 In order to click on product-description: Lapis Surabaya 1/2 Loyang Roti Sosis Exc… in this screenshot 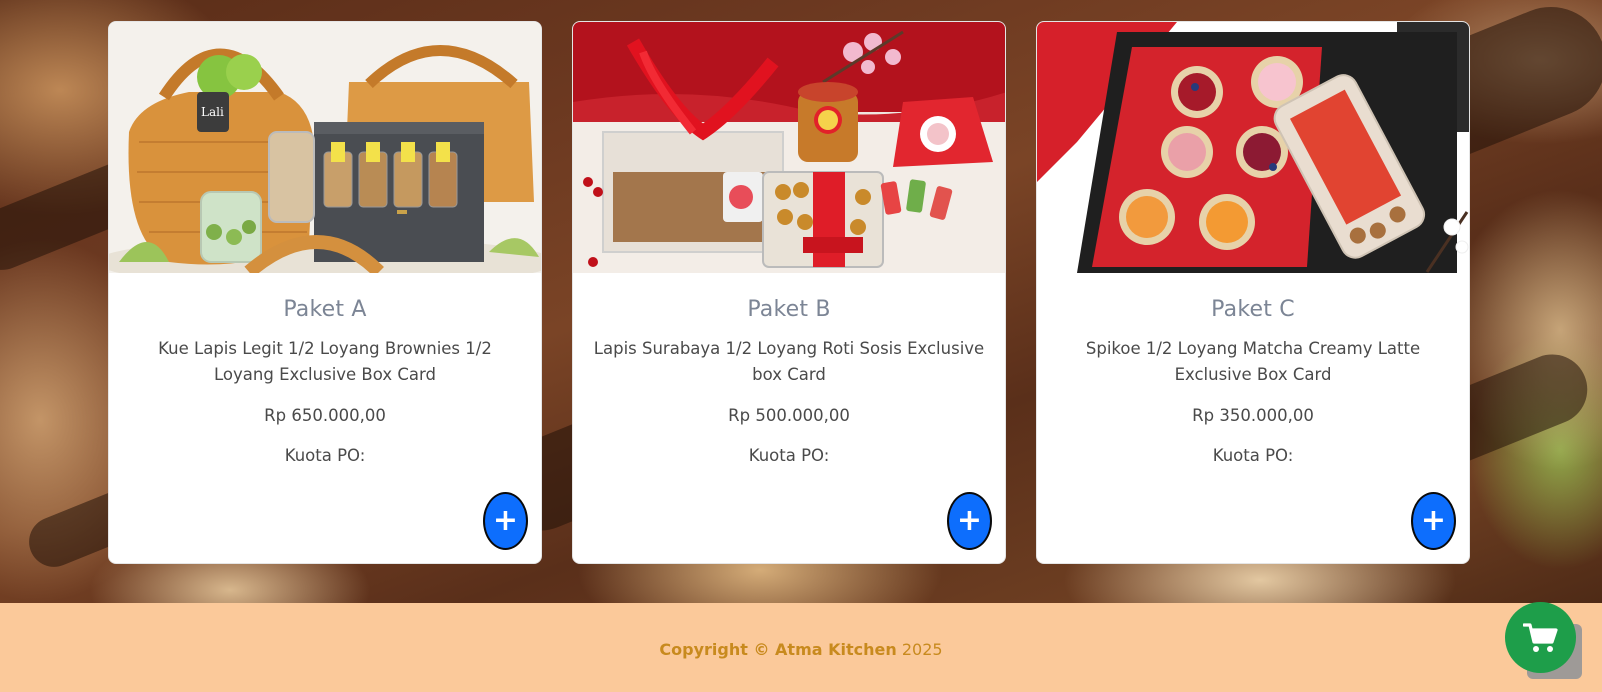, I will do `click(789, 361)`.